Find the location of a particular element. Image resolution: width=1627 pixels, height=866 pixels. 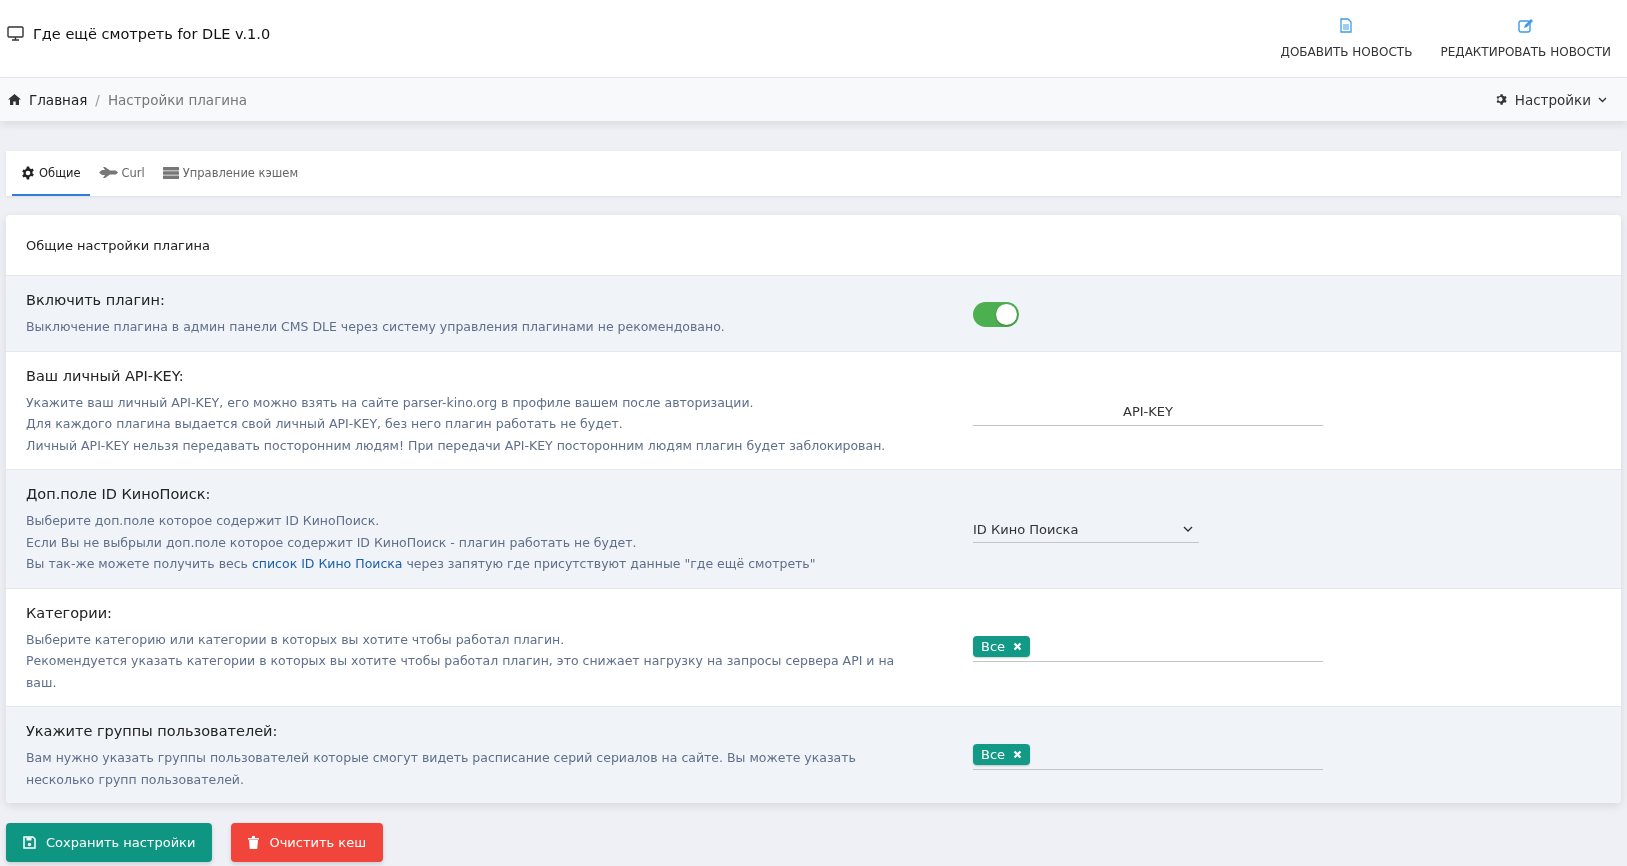

setting-description: Личный API-KEY нельзя передавать посторонним людям! При передачи API-KEY посторонним людям плагин будет заблокирован. is located at coordinates (456, 445).